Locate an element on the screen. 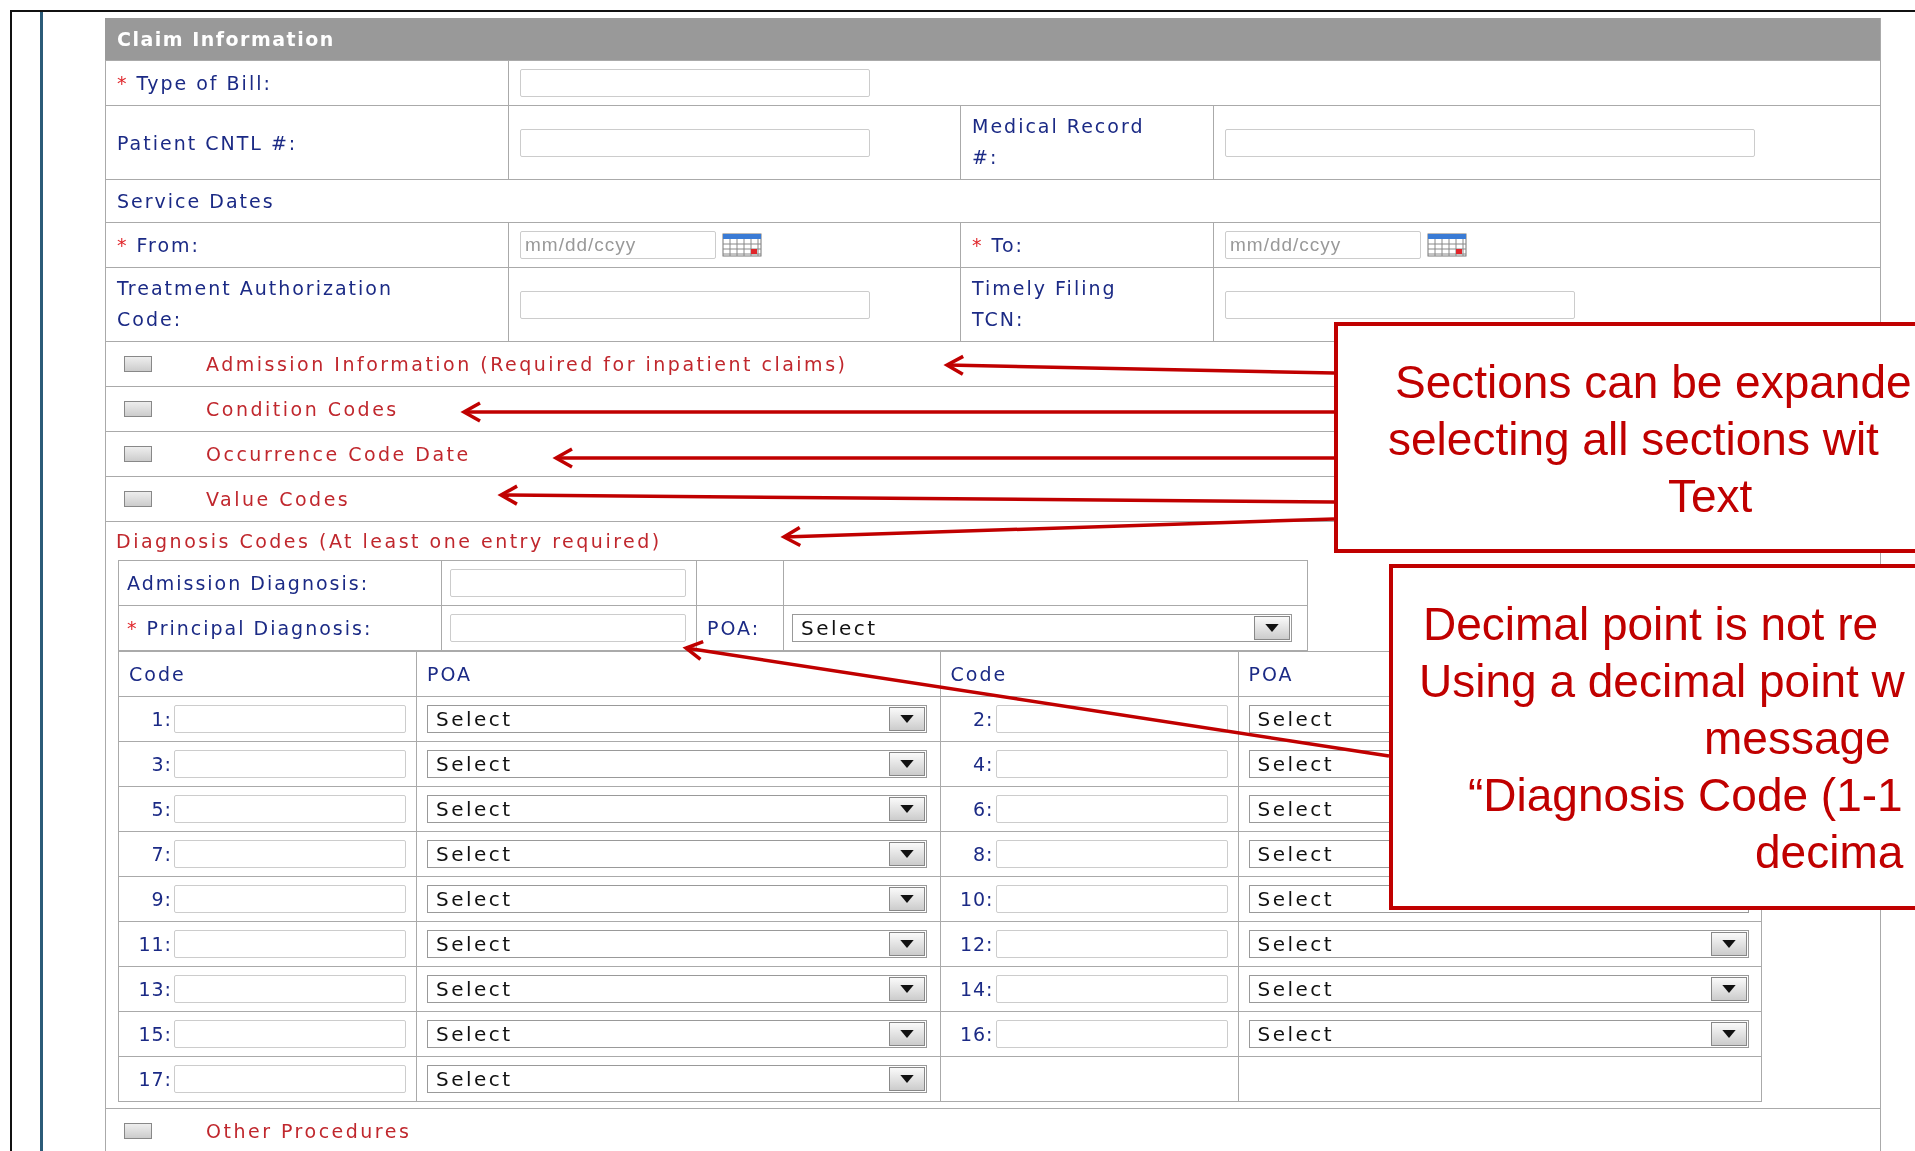  row-number: 16: is located at coordinates (976, 1034).